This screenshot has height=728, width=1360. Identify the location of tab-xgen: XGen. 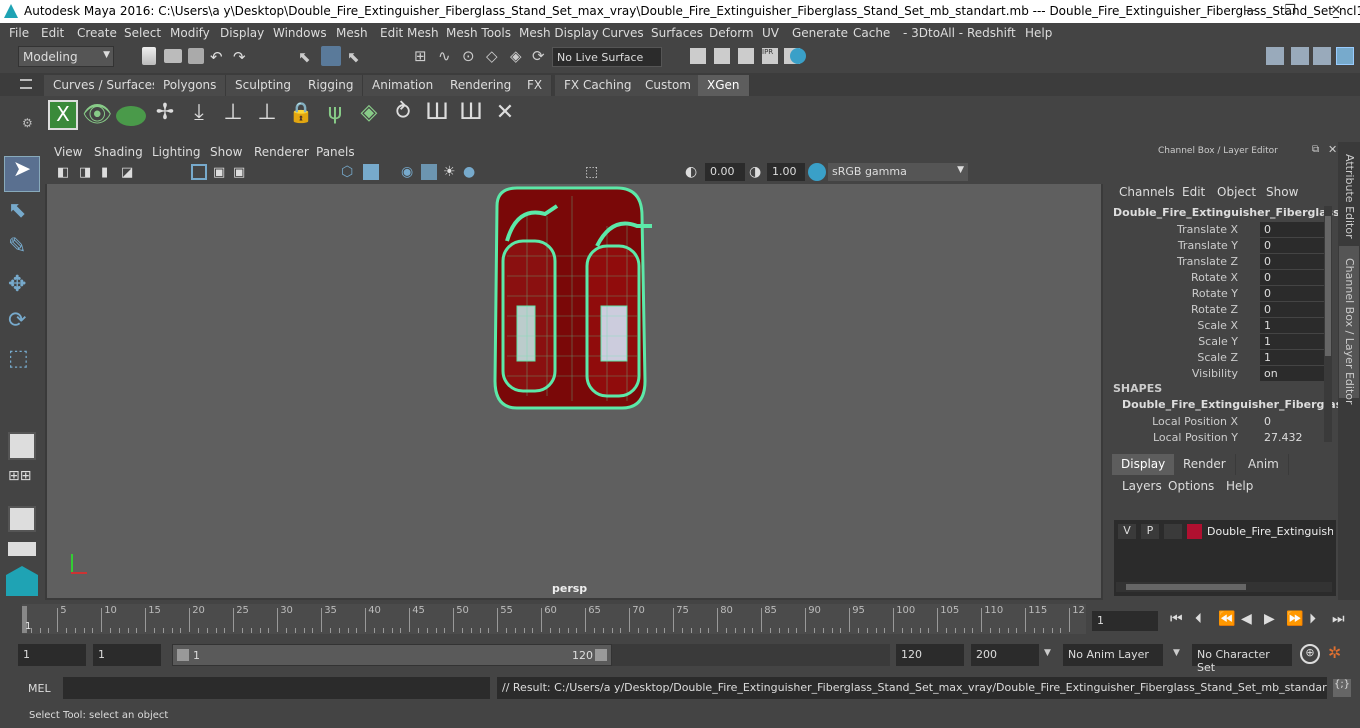
(724, 85).